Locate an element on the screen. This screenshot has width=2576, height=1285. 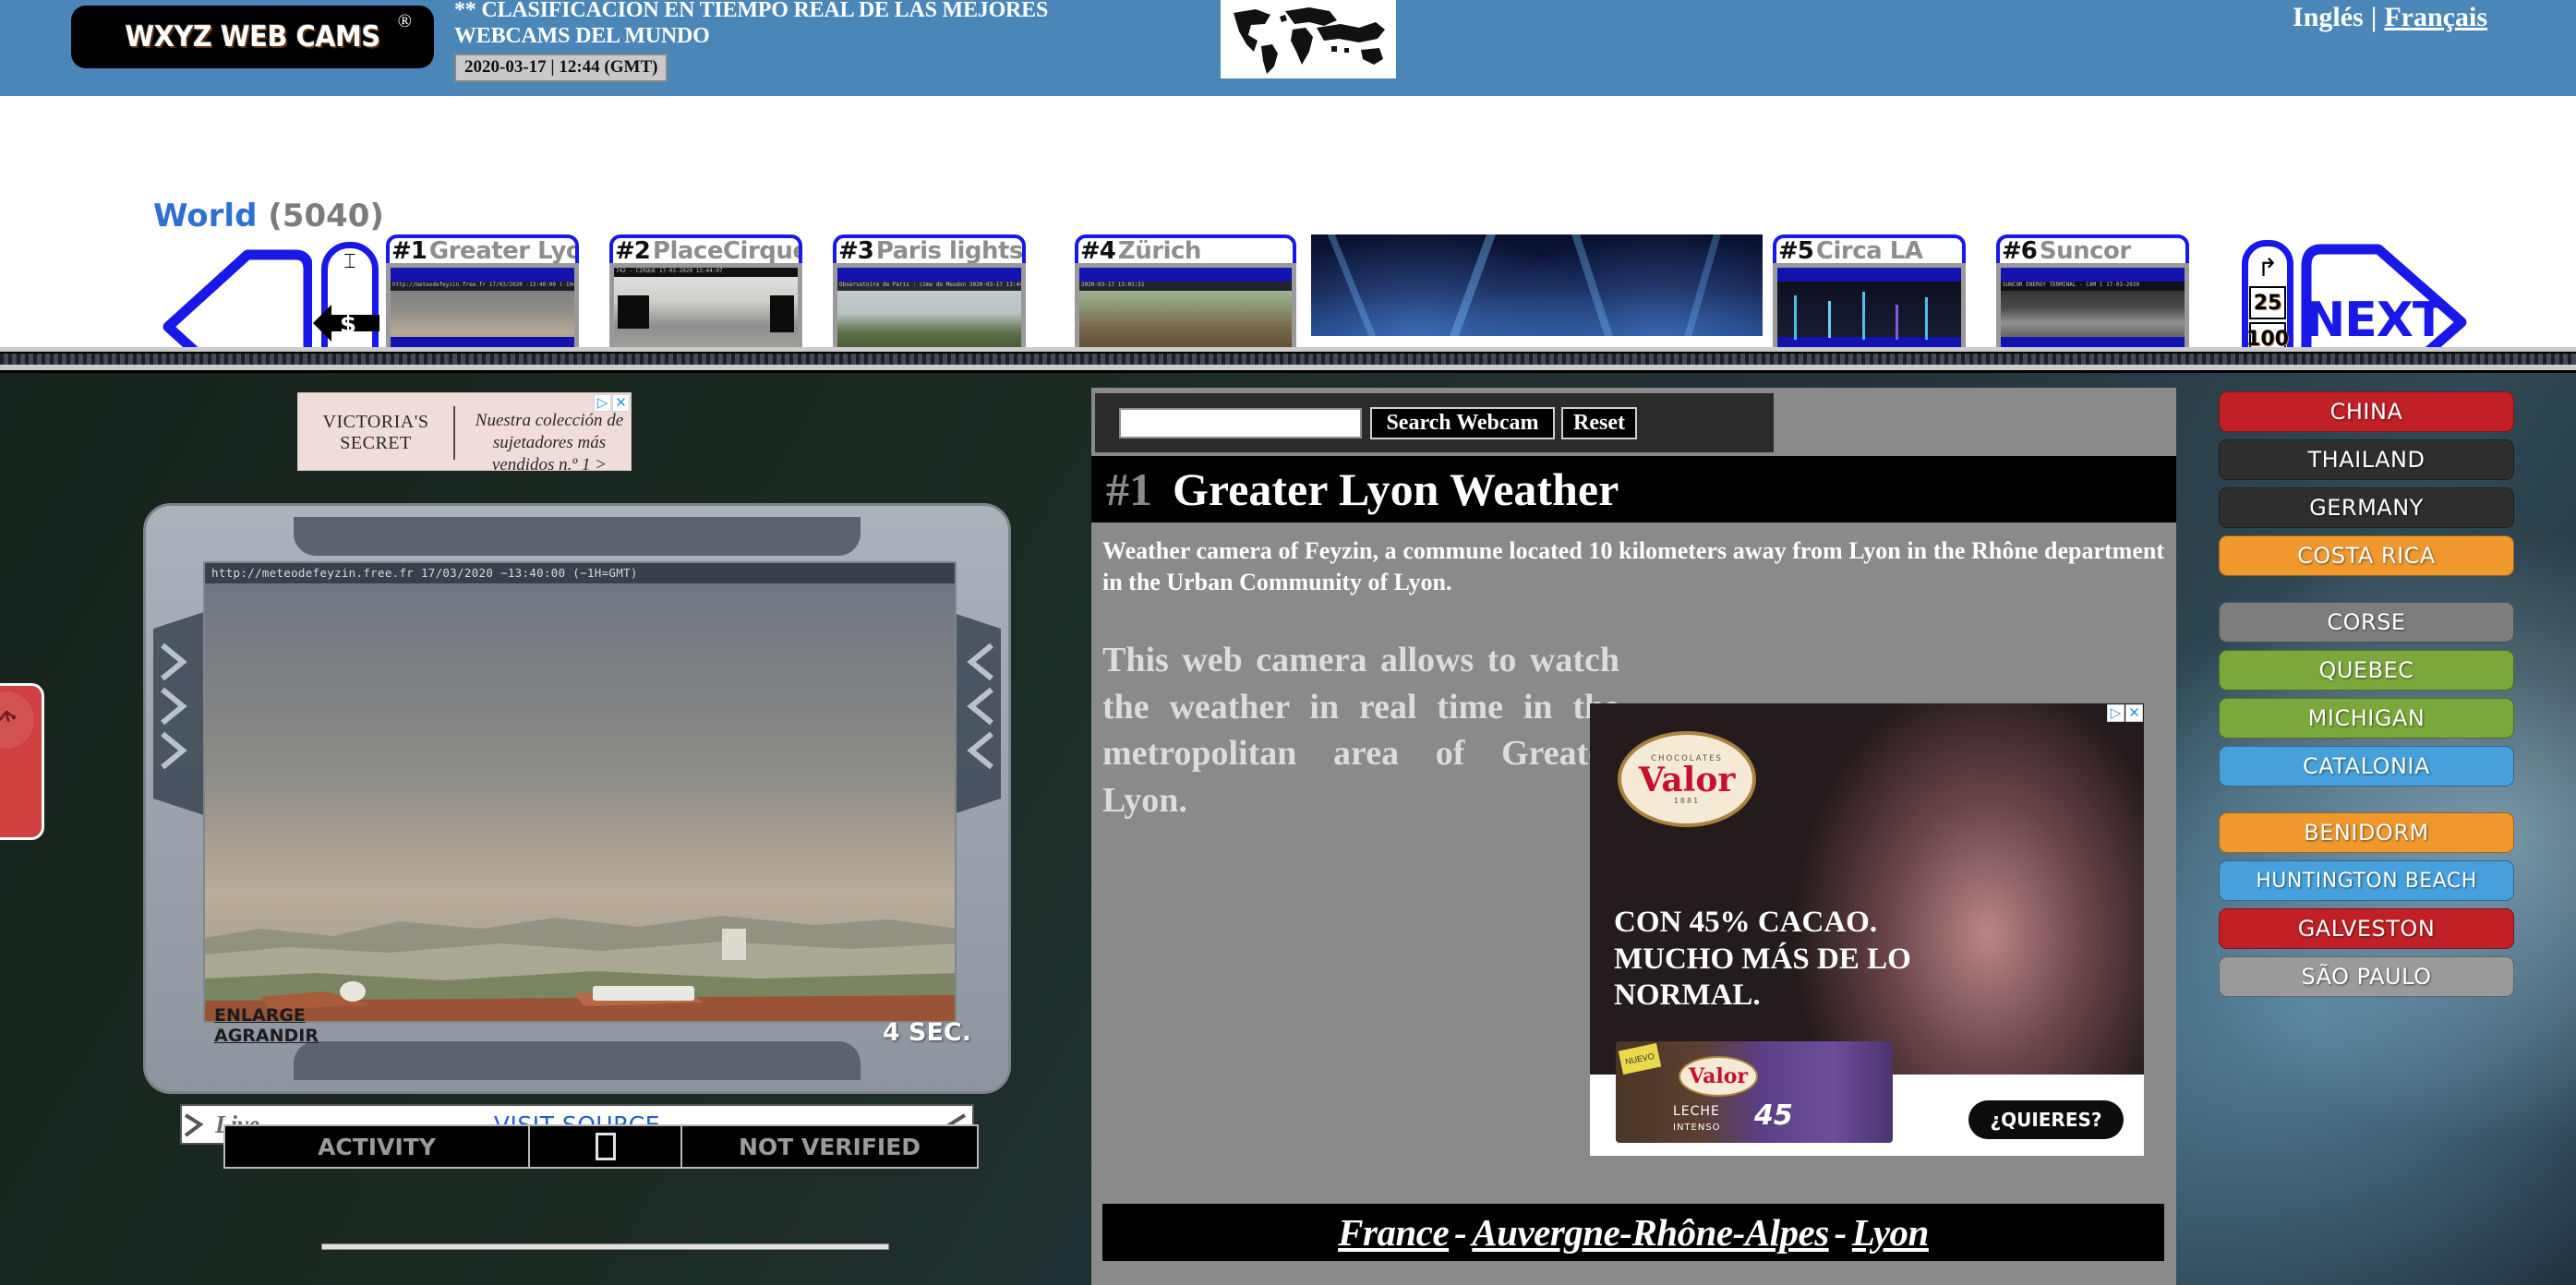
language-french: Français is located at coordinates (2435, 17).